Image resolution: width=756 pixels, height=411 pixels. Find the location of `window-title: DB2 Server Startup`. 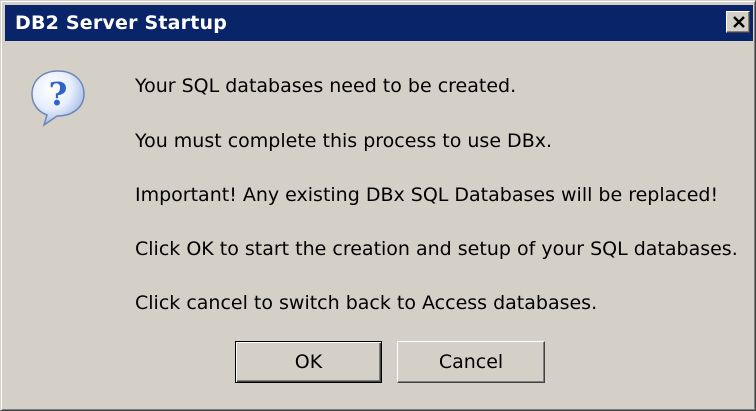

window-title: DB2 Server Startup is located at coordinates (121, 23).